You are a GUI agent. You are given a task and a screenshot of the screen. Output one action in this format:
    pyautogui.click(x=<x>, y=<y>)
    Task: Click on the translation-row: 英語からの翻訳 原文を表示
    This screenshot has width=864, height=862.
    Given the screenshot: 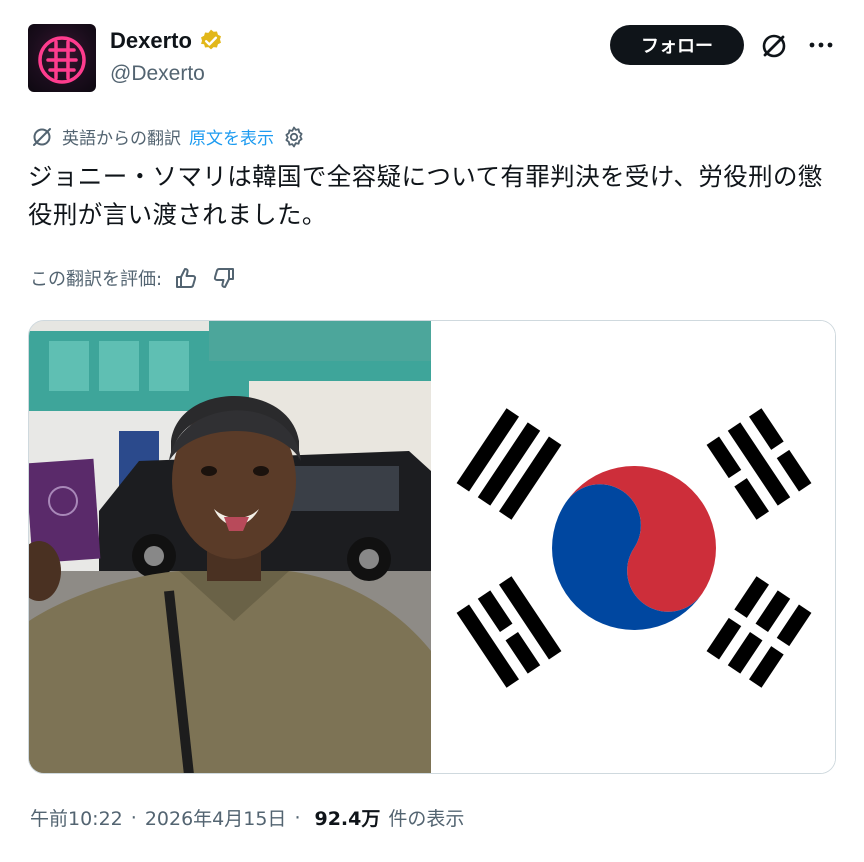 What is the action you would take?
    pyautogui.click(x=168, y=136)
    